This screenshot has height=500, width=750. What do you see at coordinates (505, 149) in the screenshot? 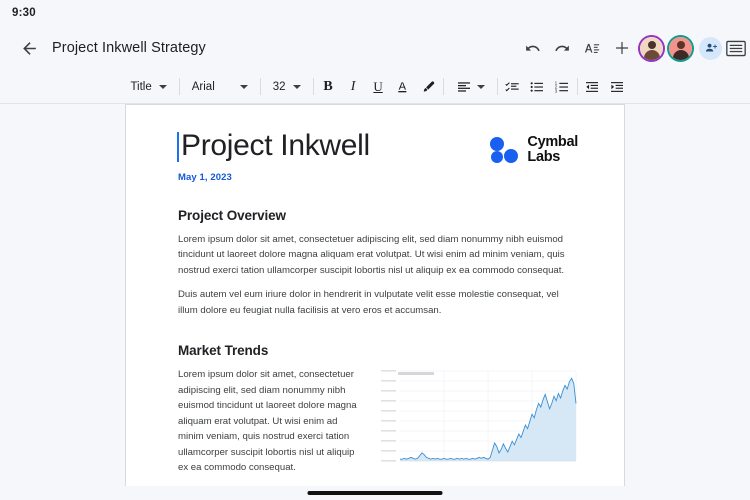
I see `logo-circles-icon` at bounding box center [505, 149].